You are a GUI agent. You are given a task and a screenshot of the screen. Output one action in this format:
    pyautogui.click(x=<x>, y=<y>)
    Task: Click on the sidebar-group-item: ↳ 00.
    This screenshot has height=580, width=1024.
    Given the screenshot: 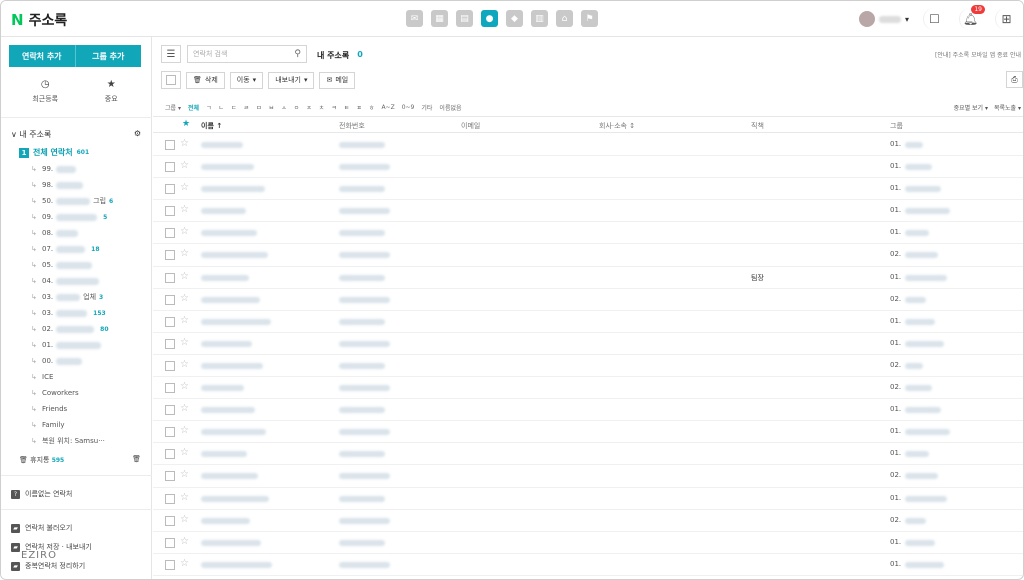 What is the action you would take?
    pyautogui.click(x=88, y=361)
    